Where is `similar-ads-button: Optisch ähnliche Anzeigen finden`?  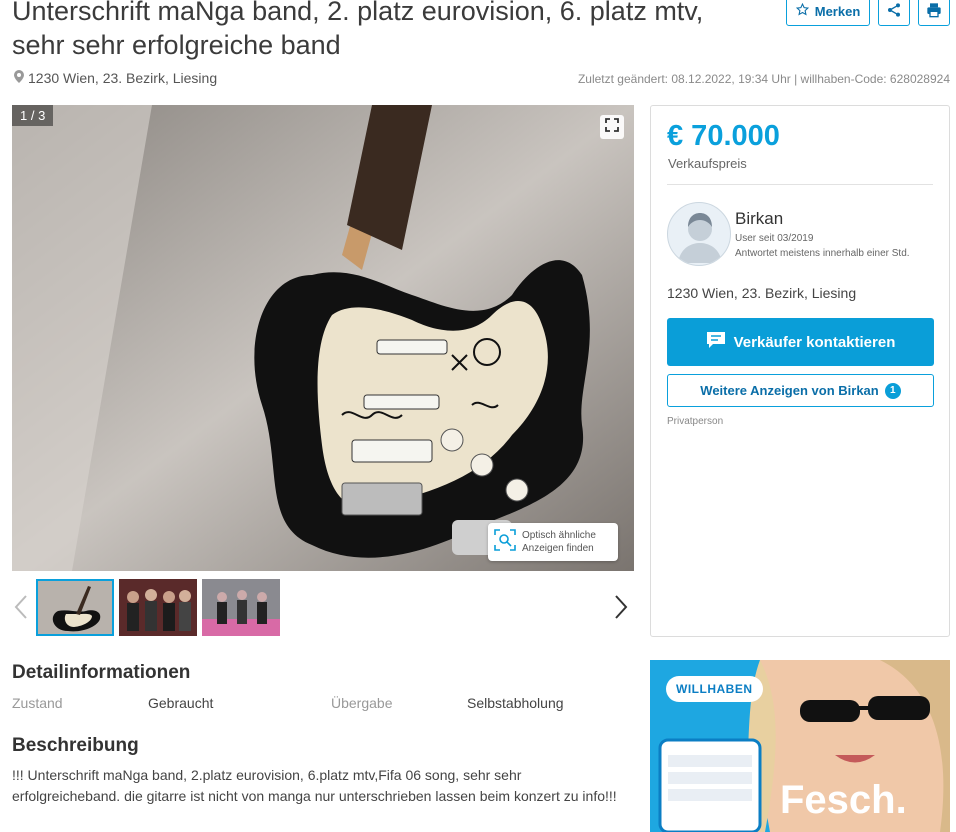 similar-ads-button: Optisch ähnliche Anzeigen finden is located at coordinates (553, 542).